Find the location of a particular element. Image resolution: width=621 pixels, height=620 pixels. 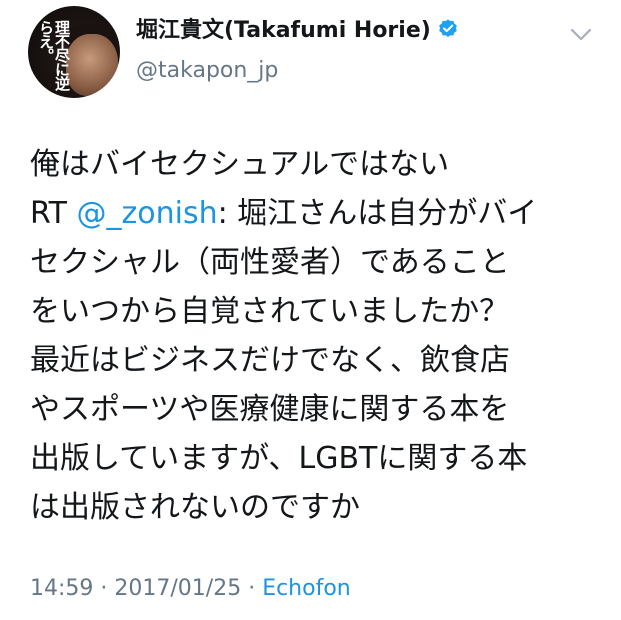

author-name-text: 堀江貴文(Takafumi Horie) is located at coordinates (283, 30).